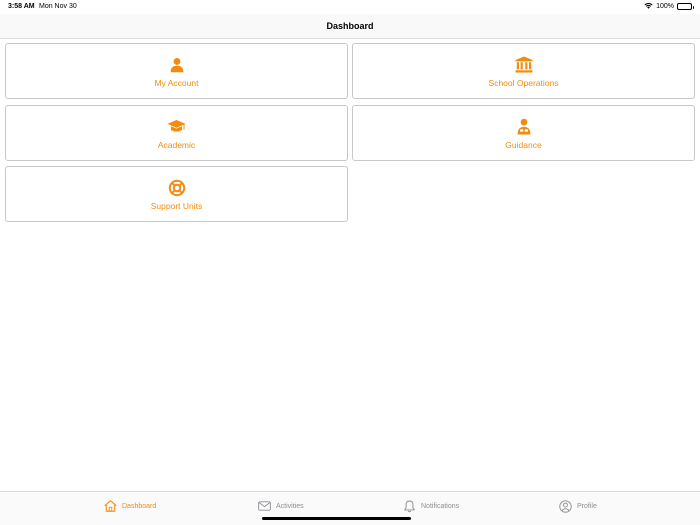 This screenshot has height=525, width=700. Describe the element at coordinates (290, 506) in the screenshot. I see `tab-activities-label: Activities` at that location.